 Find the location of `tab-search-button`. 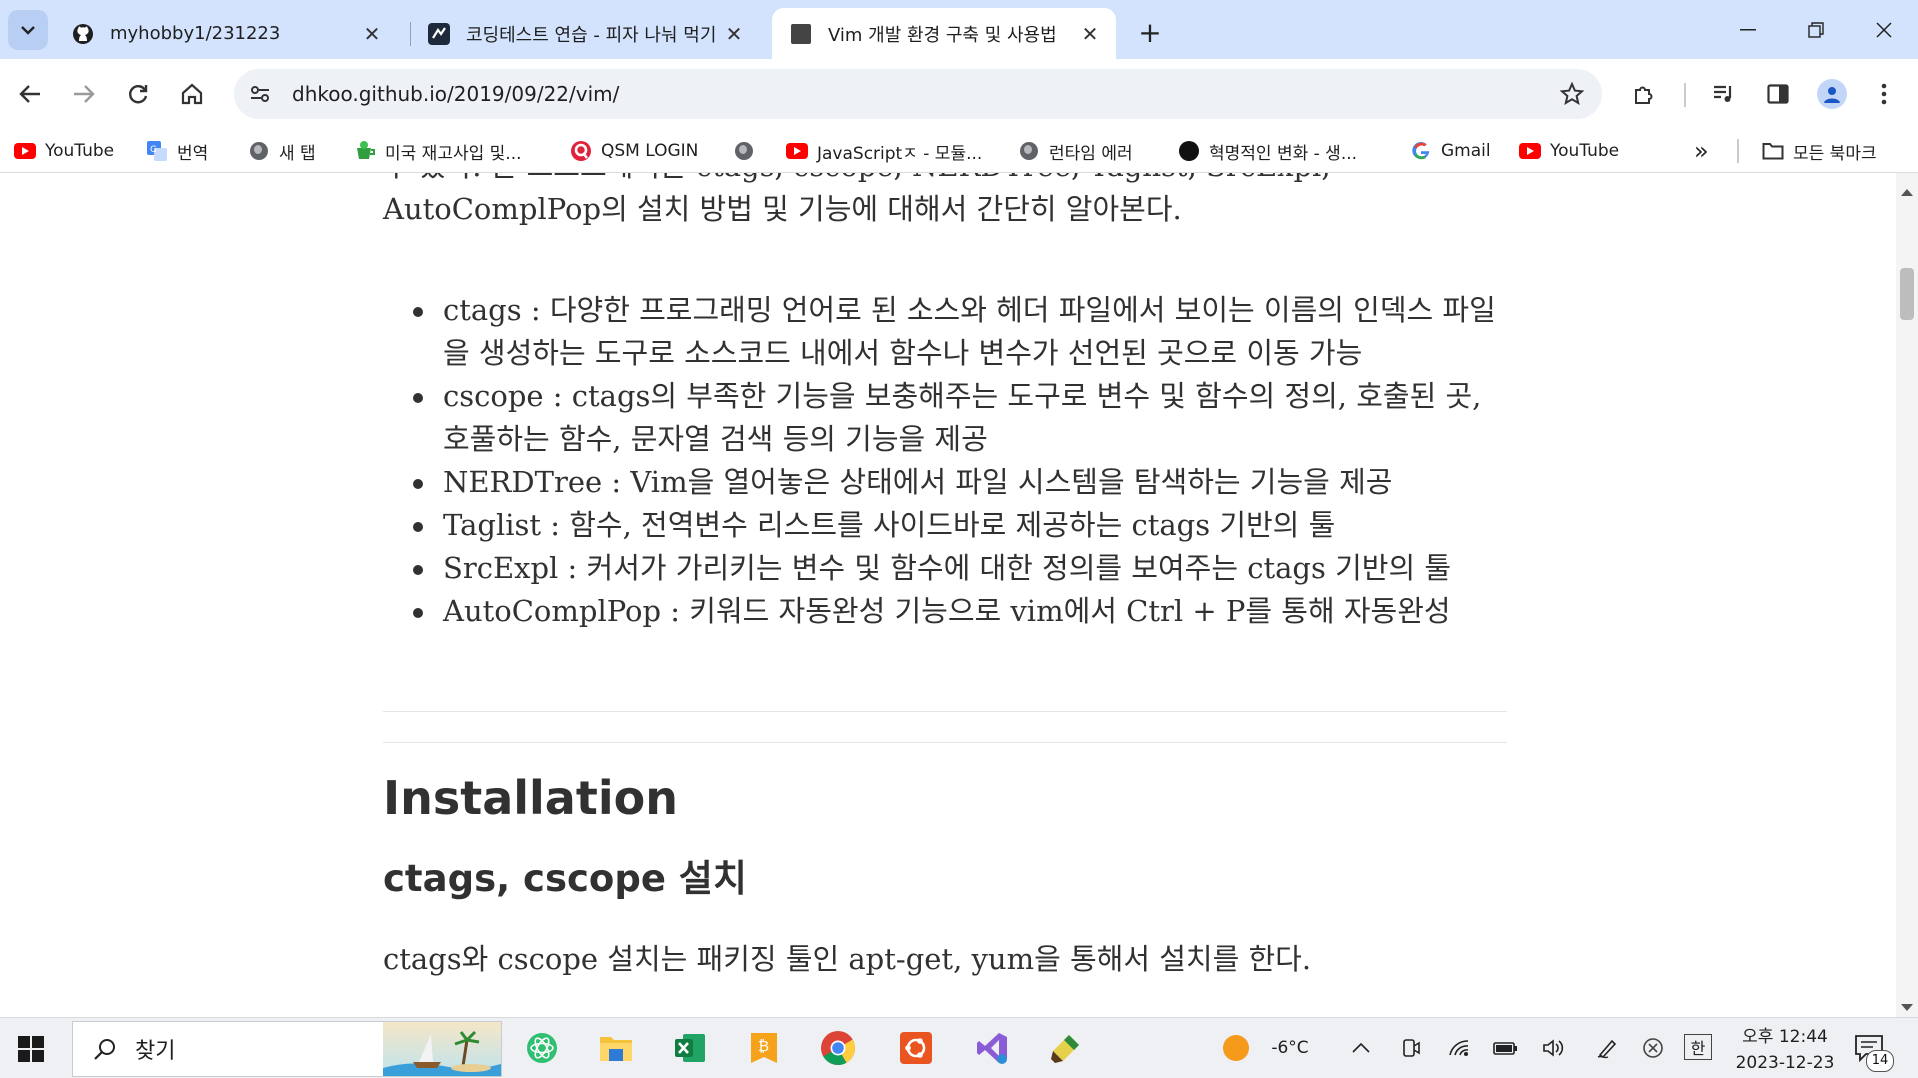

tab-search-button is located at coordinates (28, 30).